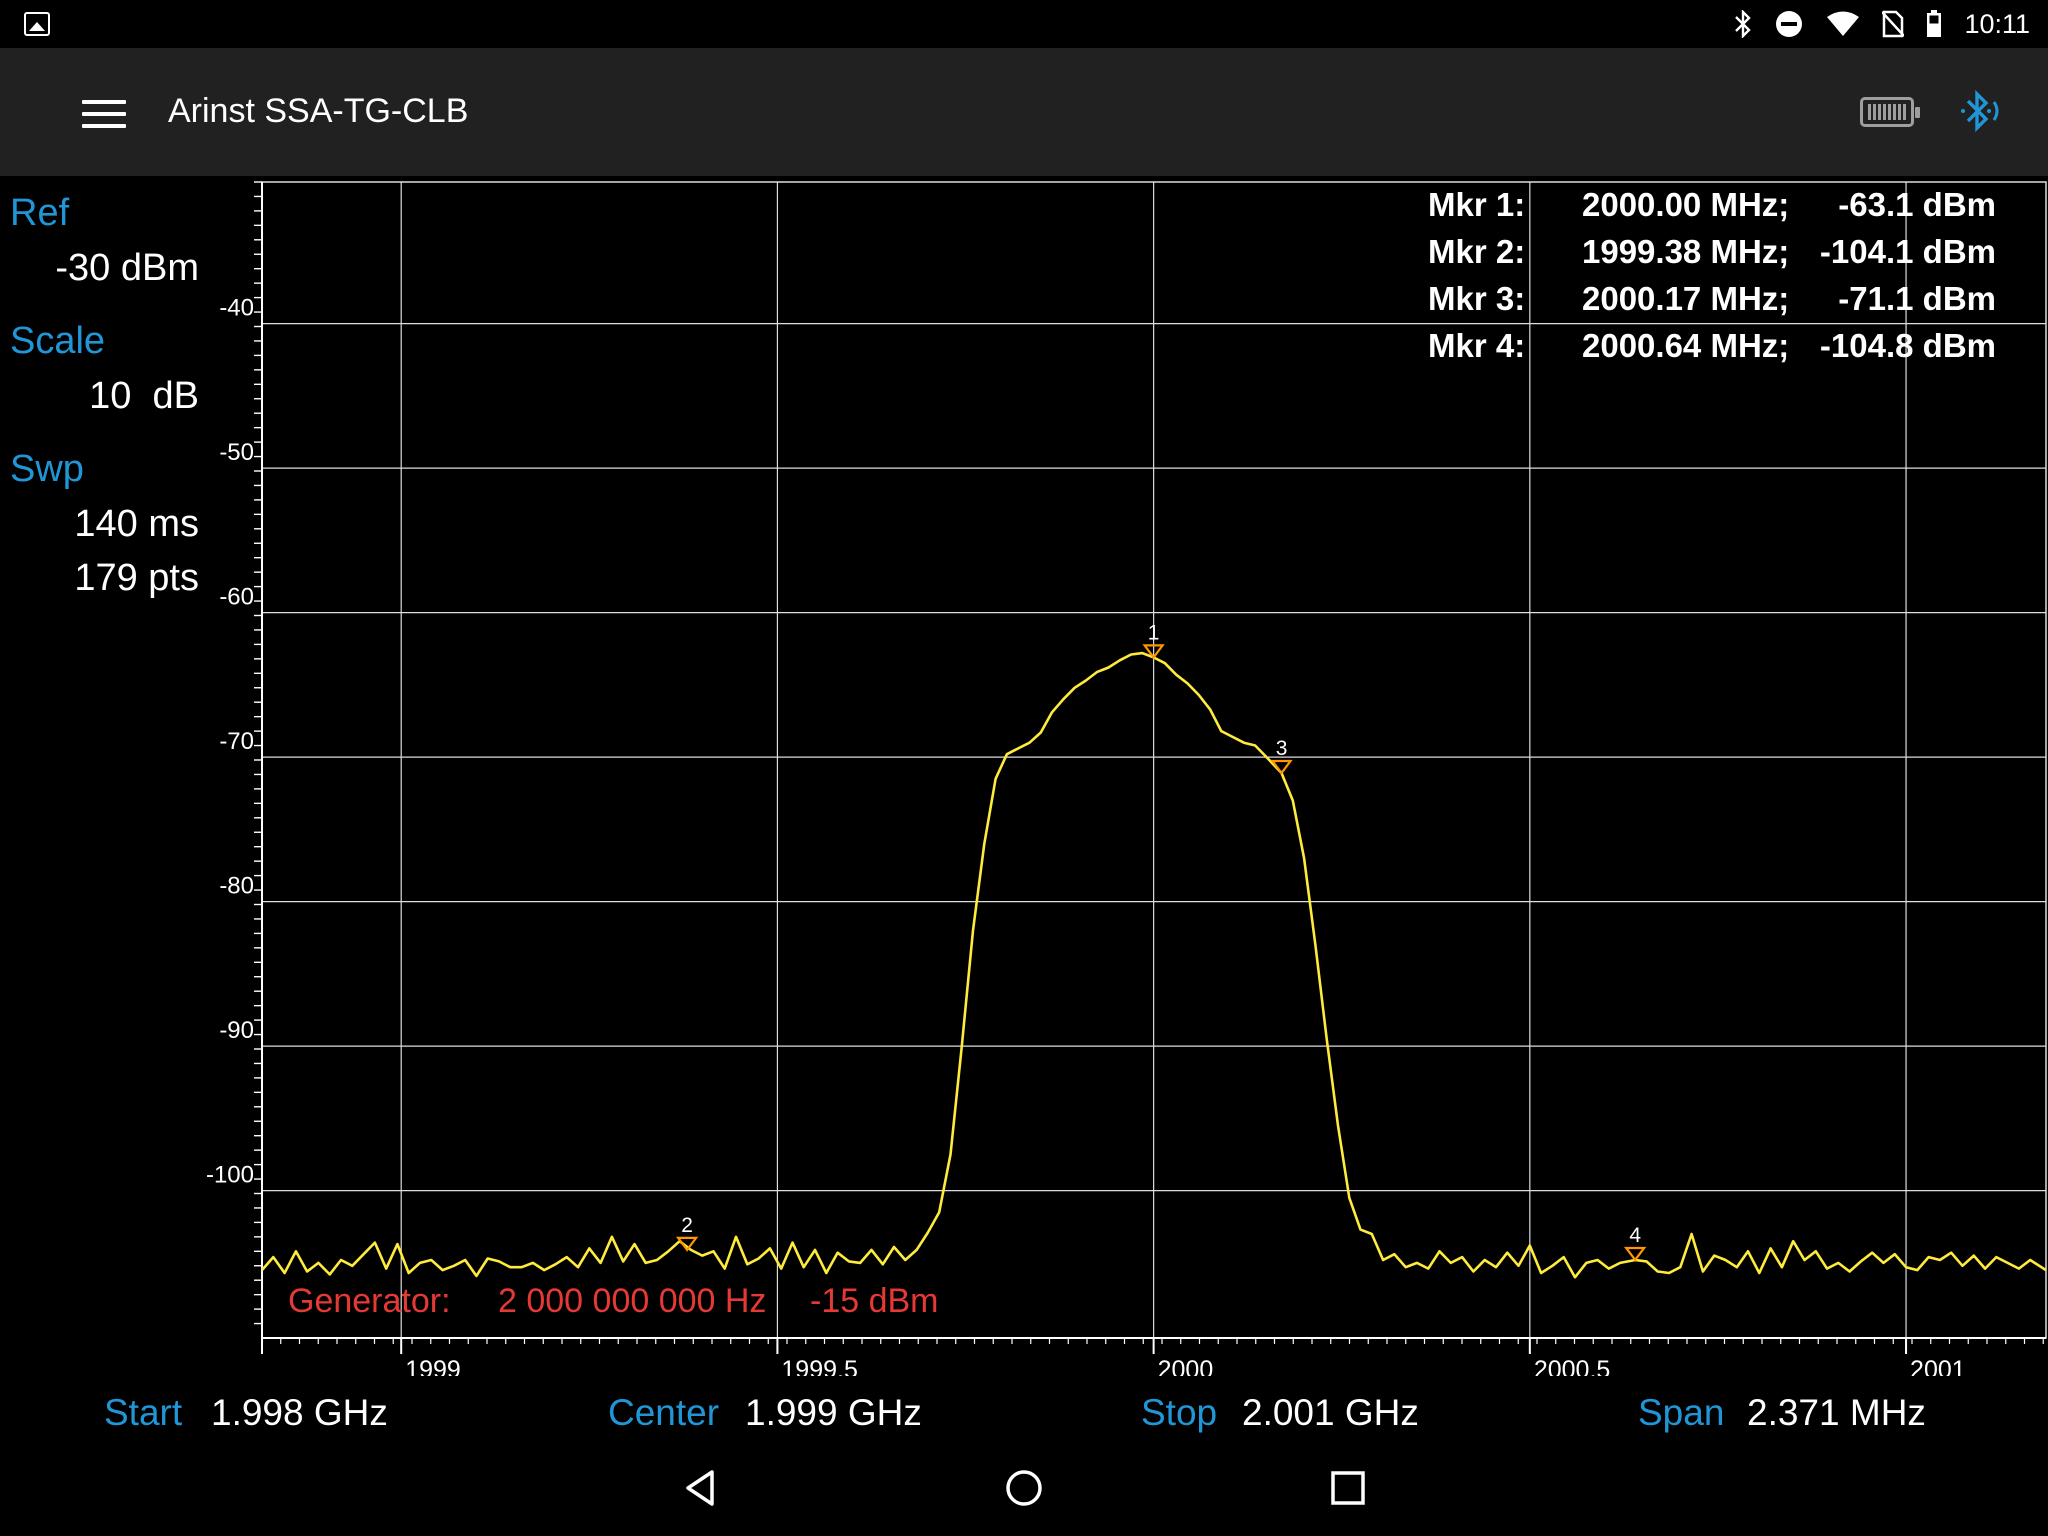 The image size is (2048, 1536). What do you see at coordinates (236, 308) in the screenshot?
I see `y-tick-label: -40` at bounding box center [236, 308].